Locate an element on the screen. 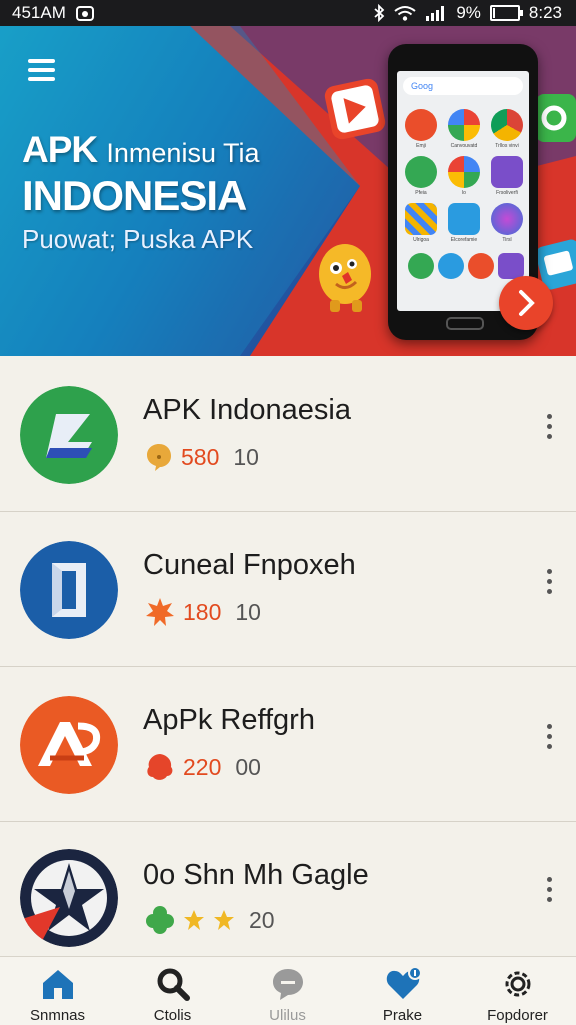  cuneal-app-icon is located at coordinates (69, 590).